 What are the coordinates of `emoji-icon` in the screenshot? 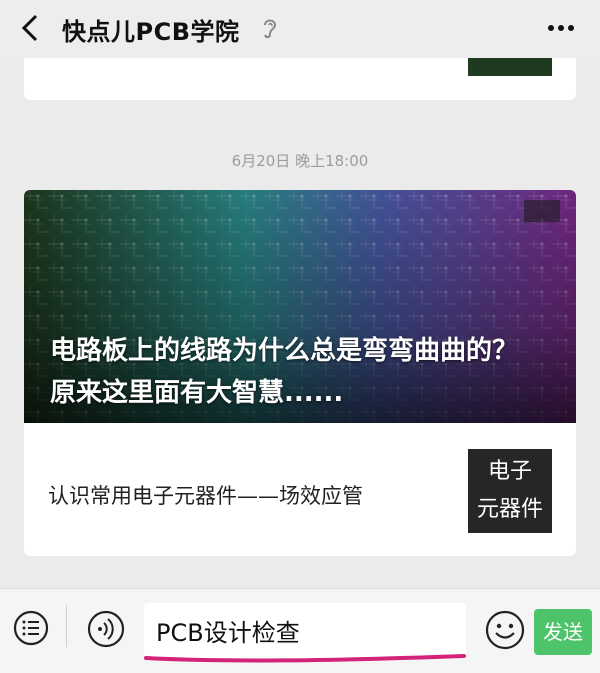 It's located at (505, 630).